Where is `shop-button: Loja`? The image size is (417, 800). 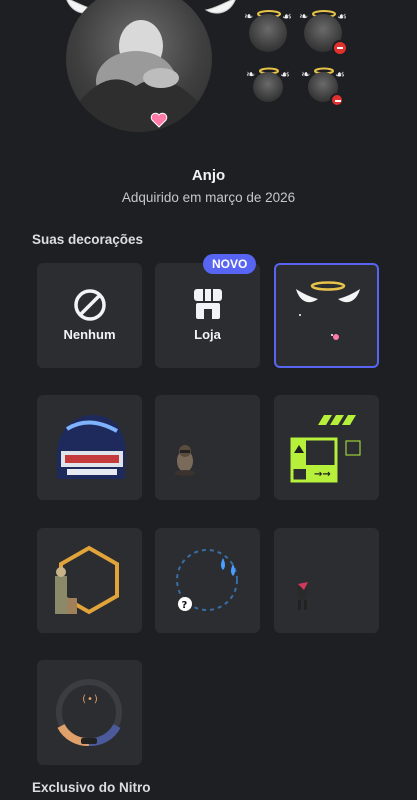
shop-button: Loja is located at coordinates (207, 315).